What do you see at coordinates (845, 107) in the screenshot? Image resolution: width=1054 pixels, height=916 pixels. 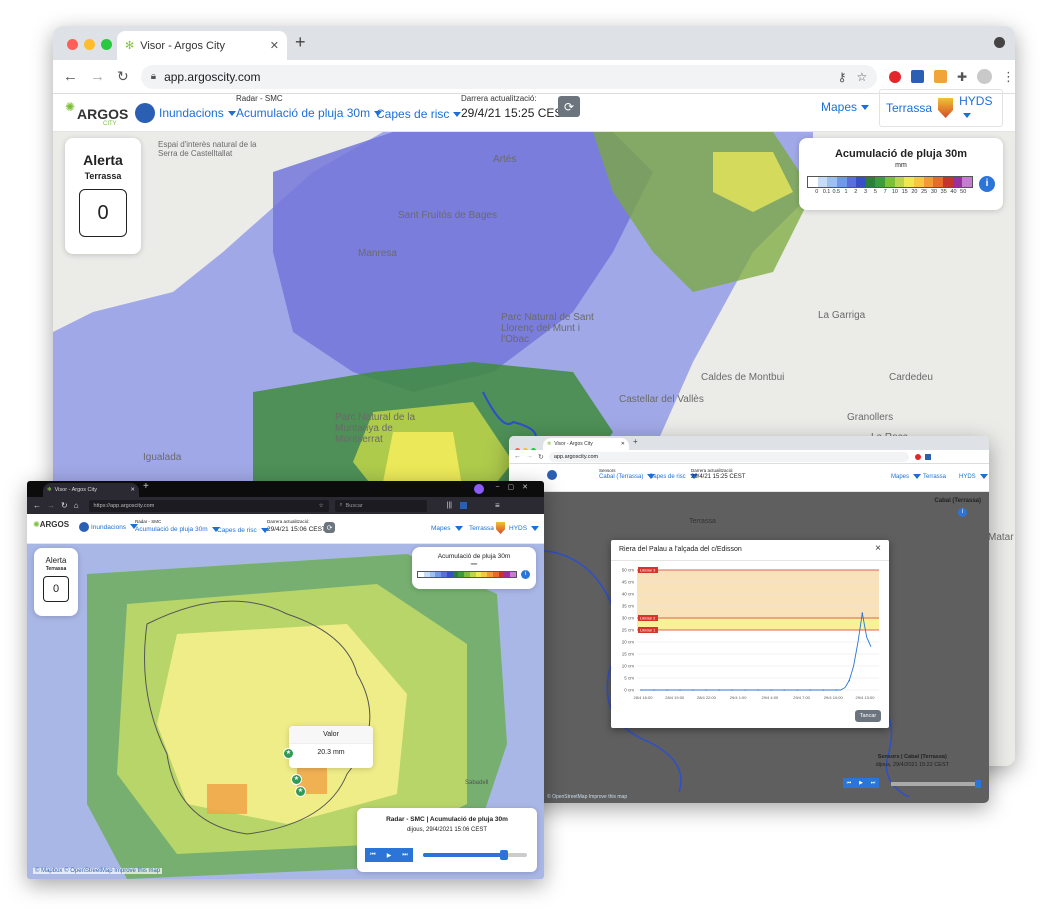 I see `mapes-menu: Mapes` at bounding box center [845, 107].